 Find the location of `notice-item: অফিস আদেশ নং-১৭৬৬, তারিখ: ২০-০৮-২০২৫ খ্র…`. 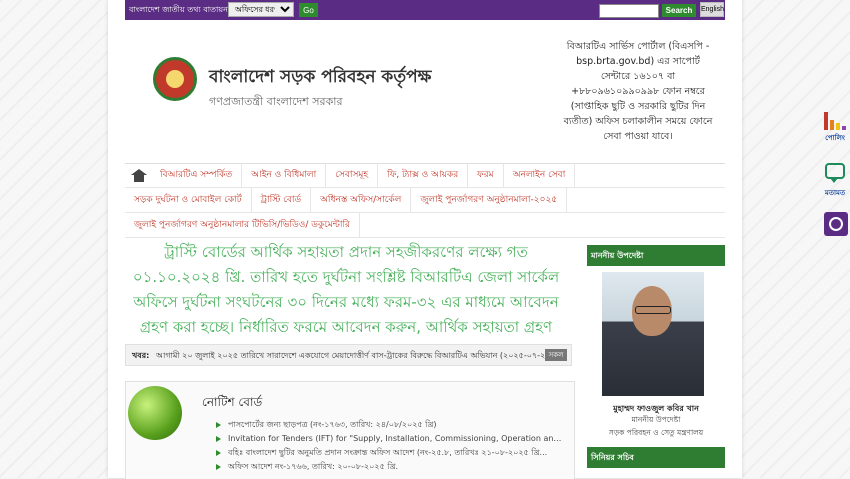

notice-item: অফিস আদেশ নং-১৭৬৬, তারিখ: ২০-০৮-২০২৫ খ্র… is located at coordinates (389, 467).